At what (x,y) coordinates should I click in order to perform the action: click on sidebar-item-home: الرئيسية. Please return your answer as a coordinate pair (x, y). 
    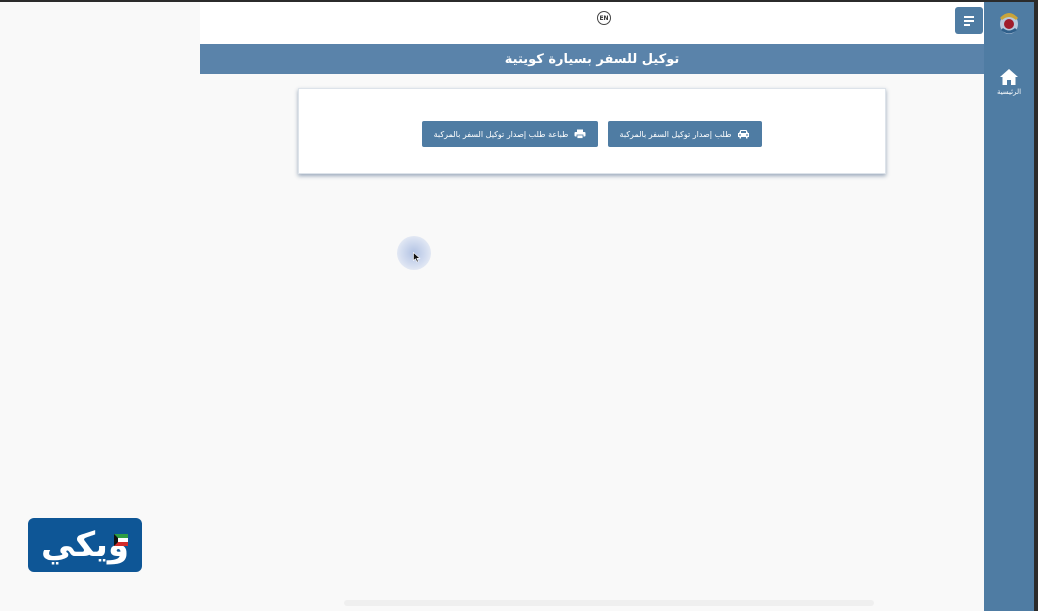
    Looking at the image, I should click on (1009, 88).